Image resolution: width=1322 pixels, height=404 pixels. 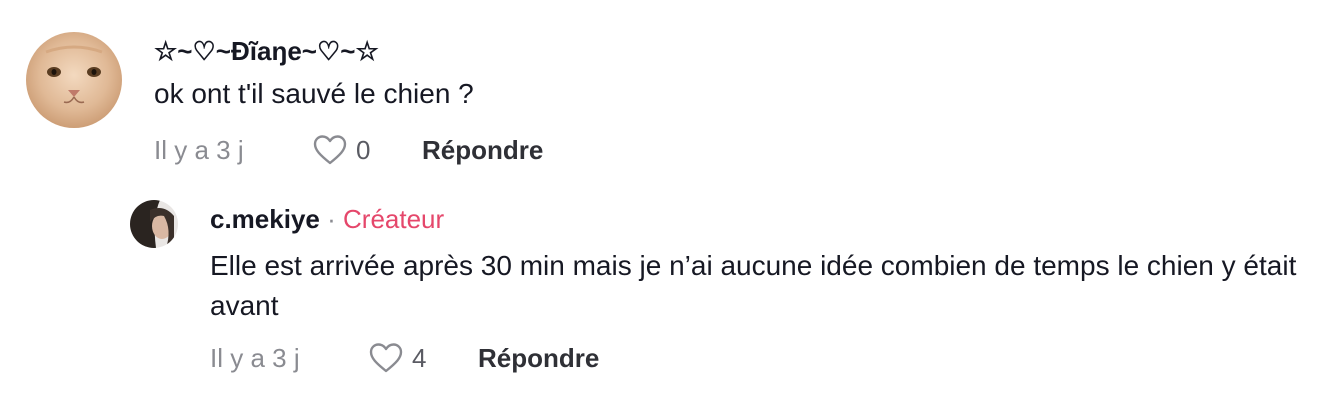 I want to click on like-count: 0, so click(x=363, y=149).